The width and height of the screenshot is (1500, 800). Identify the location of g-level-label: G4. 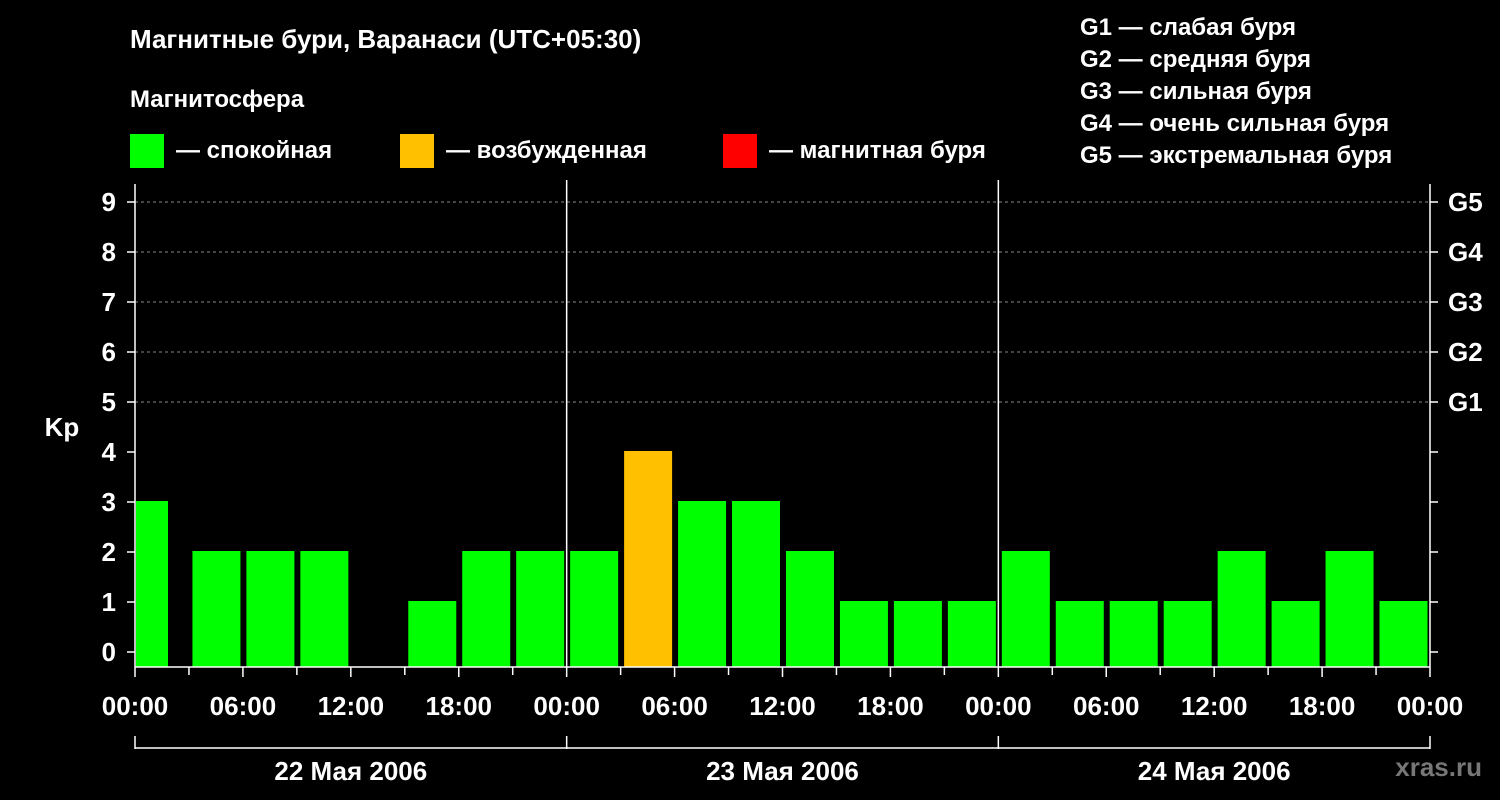
(1465, 252).